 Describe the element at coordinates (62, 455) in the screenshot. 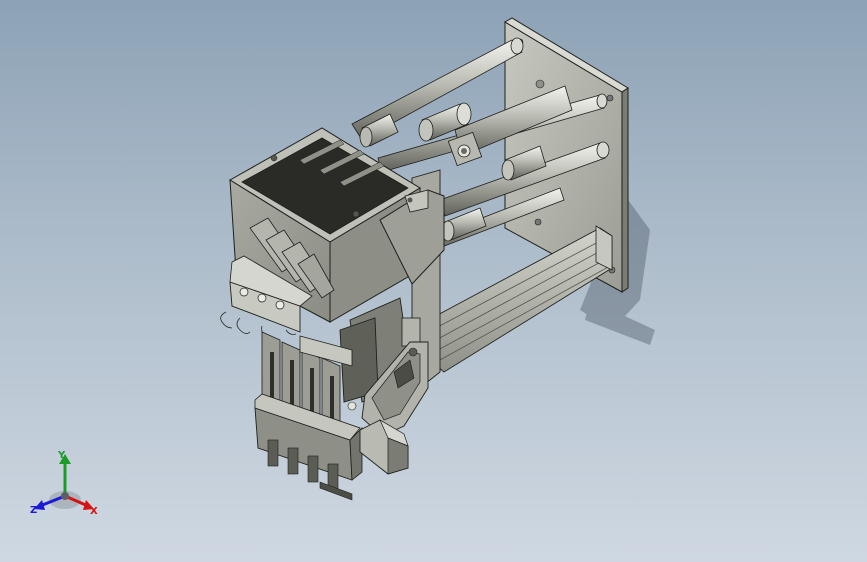

I see `y-axis-label: Y` at that location.